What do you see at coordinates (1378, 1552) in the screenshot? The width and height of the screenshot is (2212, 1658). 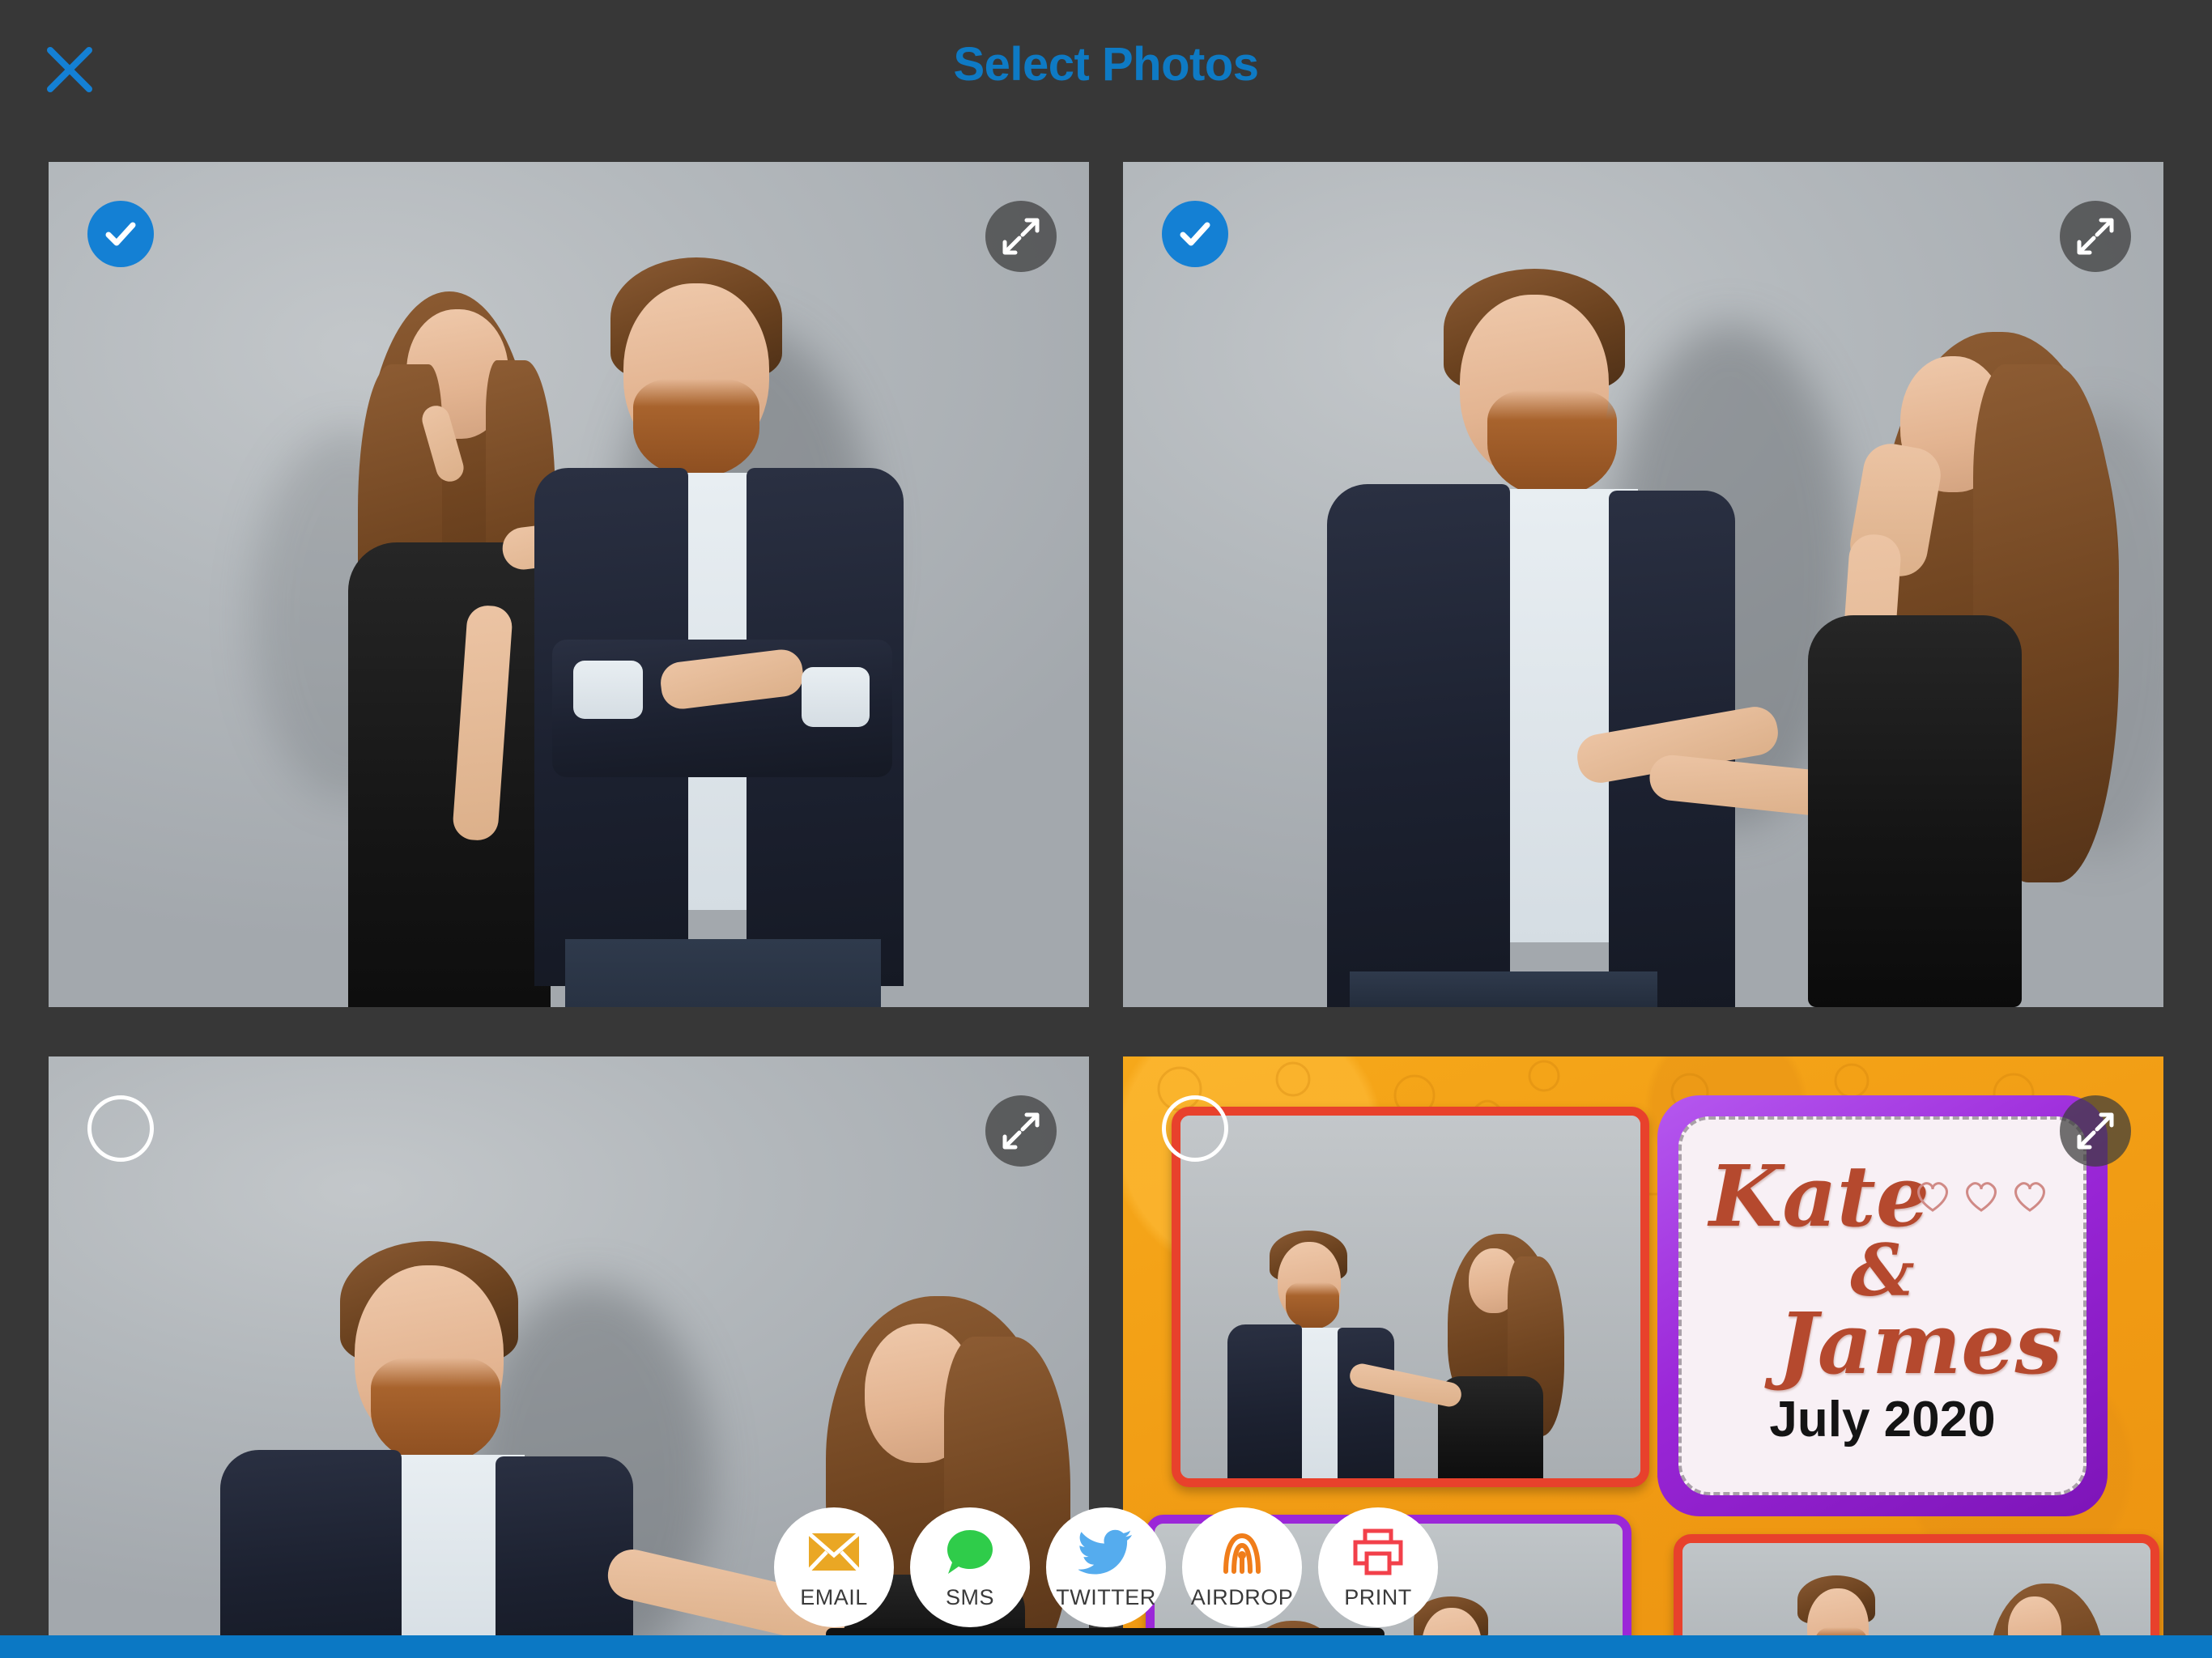 I see `printer-icon` at bounding box center [1378, 1552].